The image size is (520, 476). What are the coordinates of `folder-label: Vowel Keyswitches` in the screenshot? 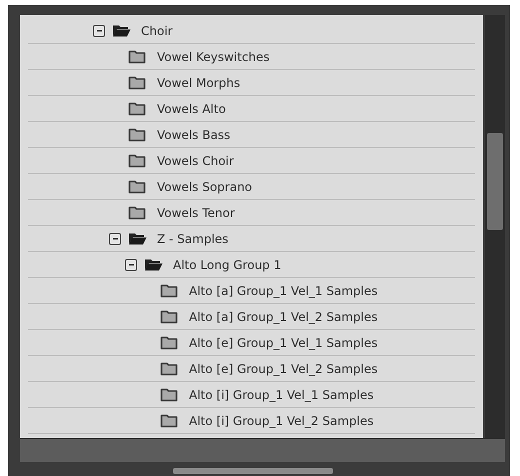 It's located at (213, 57).